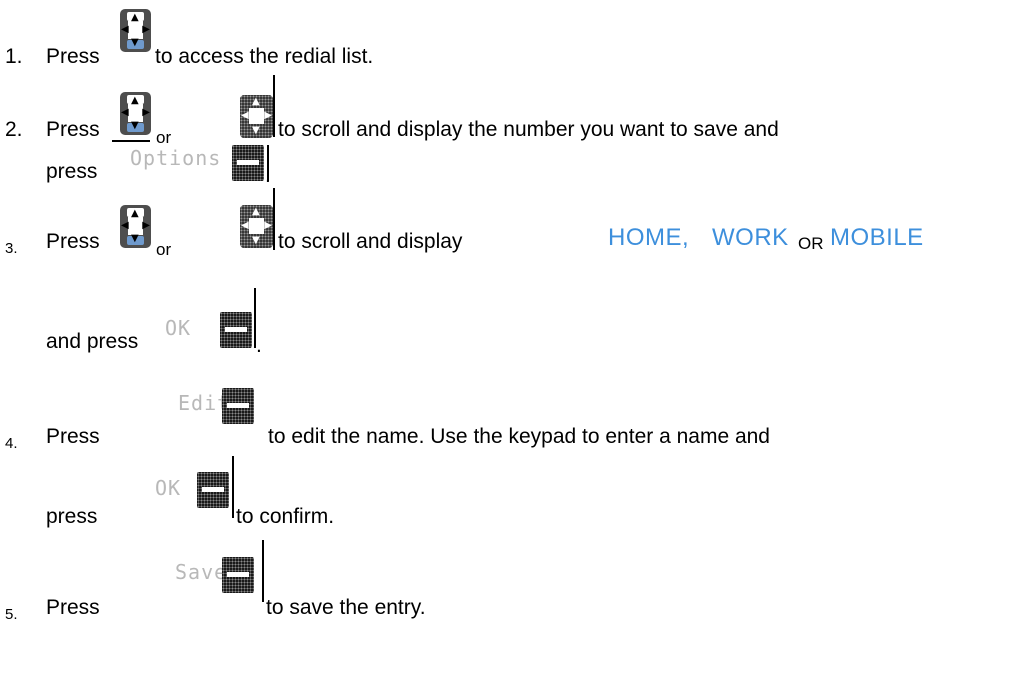  I want to click on save-softkey-label: Save, so click(201, 572).